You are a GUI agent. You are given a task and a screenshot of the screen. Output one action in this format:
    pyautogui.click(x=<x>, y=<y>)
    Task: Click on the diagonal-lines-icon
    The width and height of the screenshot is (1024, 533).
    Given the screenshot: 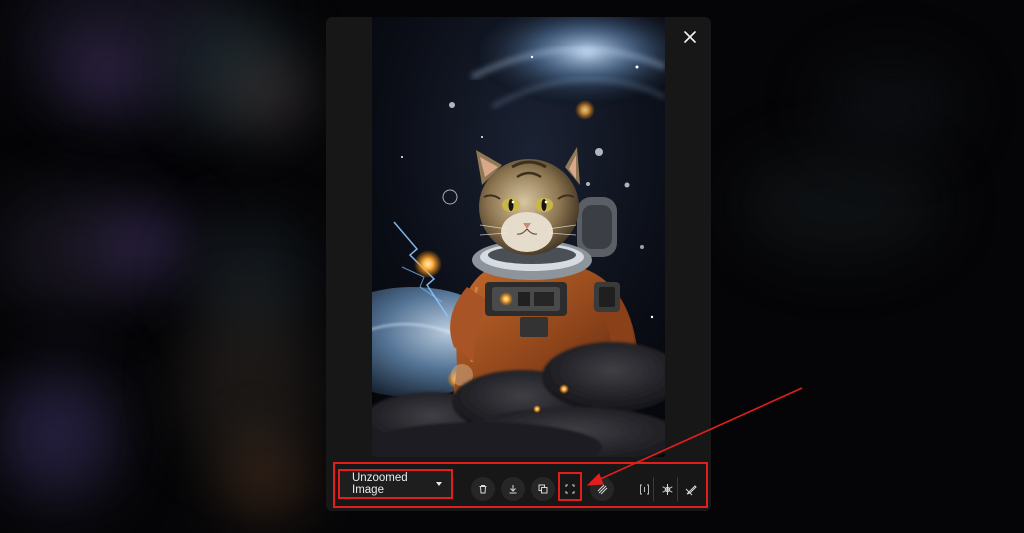 What is the action you would take?
    pyautogui.click(x=602, y=489)
    